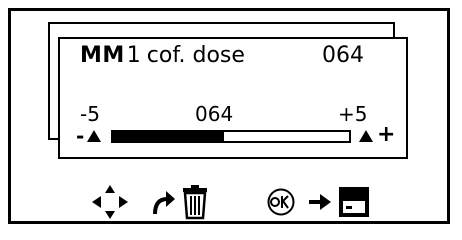  What do you see at coordinates (102, 55) in the screenshot?
I see `mode-label: MM` at bounding box center [102, 55].